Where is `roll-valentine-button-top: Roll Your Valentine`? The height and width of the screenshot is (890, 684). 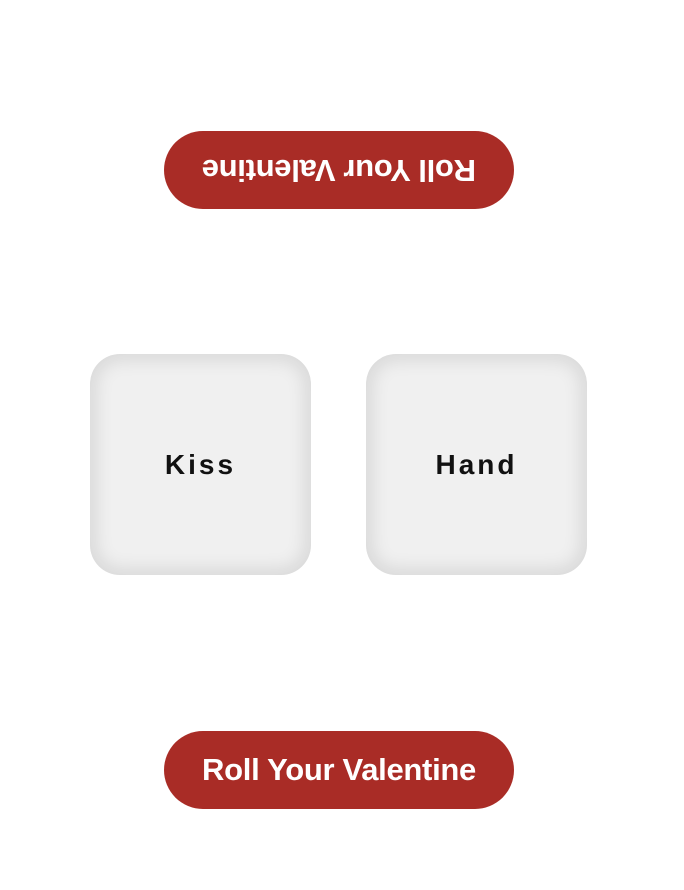 roll-valentine-button-top: Roll Your Valentine is located at coordinates (339, 170).